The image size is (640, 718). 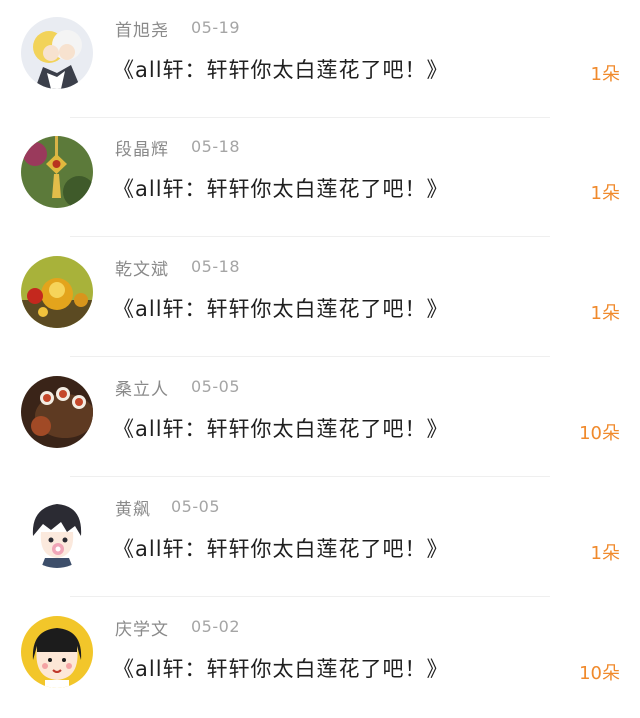 I want to click on gift-date: 05-02, so click(x=215, y=626).